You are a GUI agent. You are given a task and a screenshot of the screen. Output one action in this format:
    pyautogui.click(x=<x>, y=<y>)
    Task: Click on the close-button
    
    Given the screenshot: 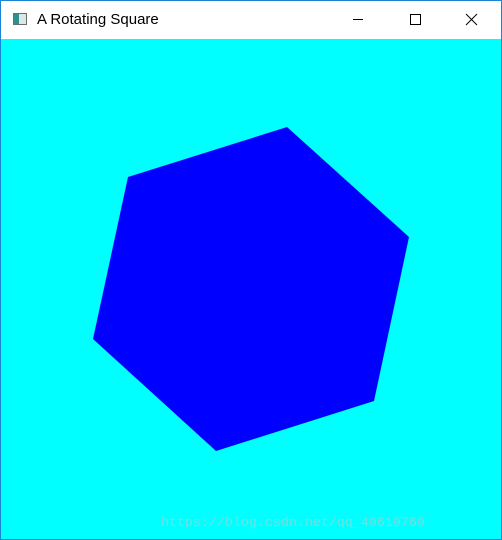 What is the action you would take?
    pyautogui.click(x=470, y=20)
    